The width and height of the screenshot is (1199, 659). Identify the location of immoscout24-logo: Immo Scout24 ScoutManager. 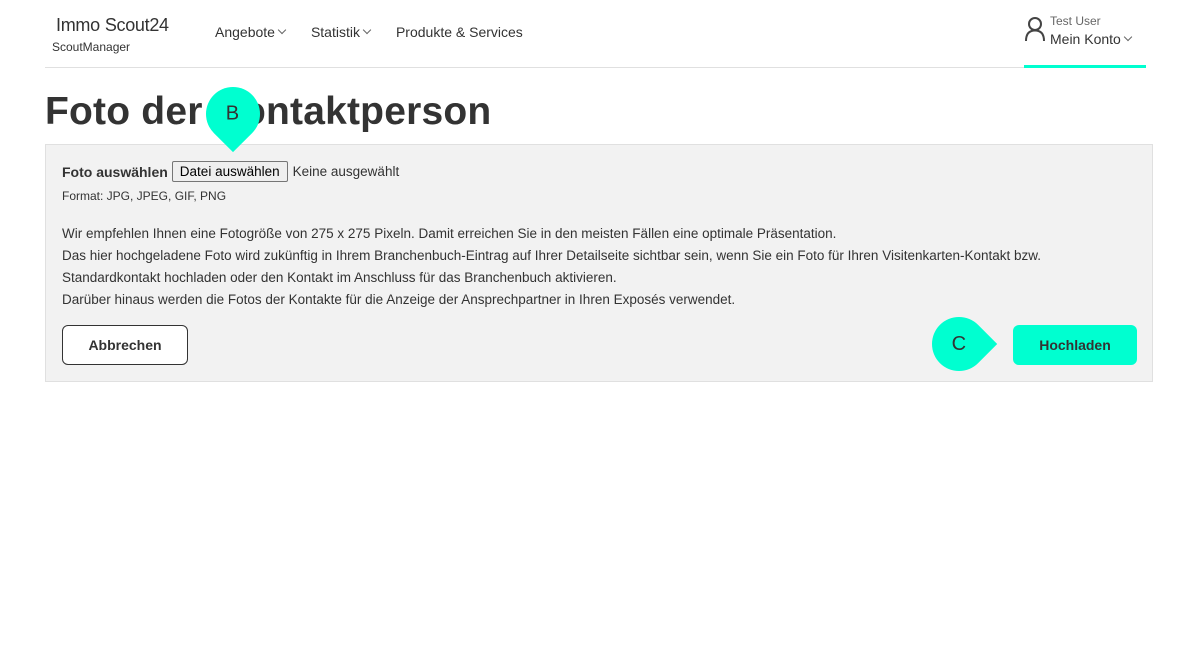
(117, 35).